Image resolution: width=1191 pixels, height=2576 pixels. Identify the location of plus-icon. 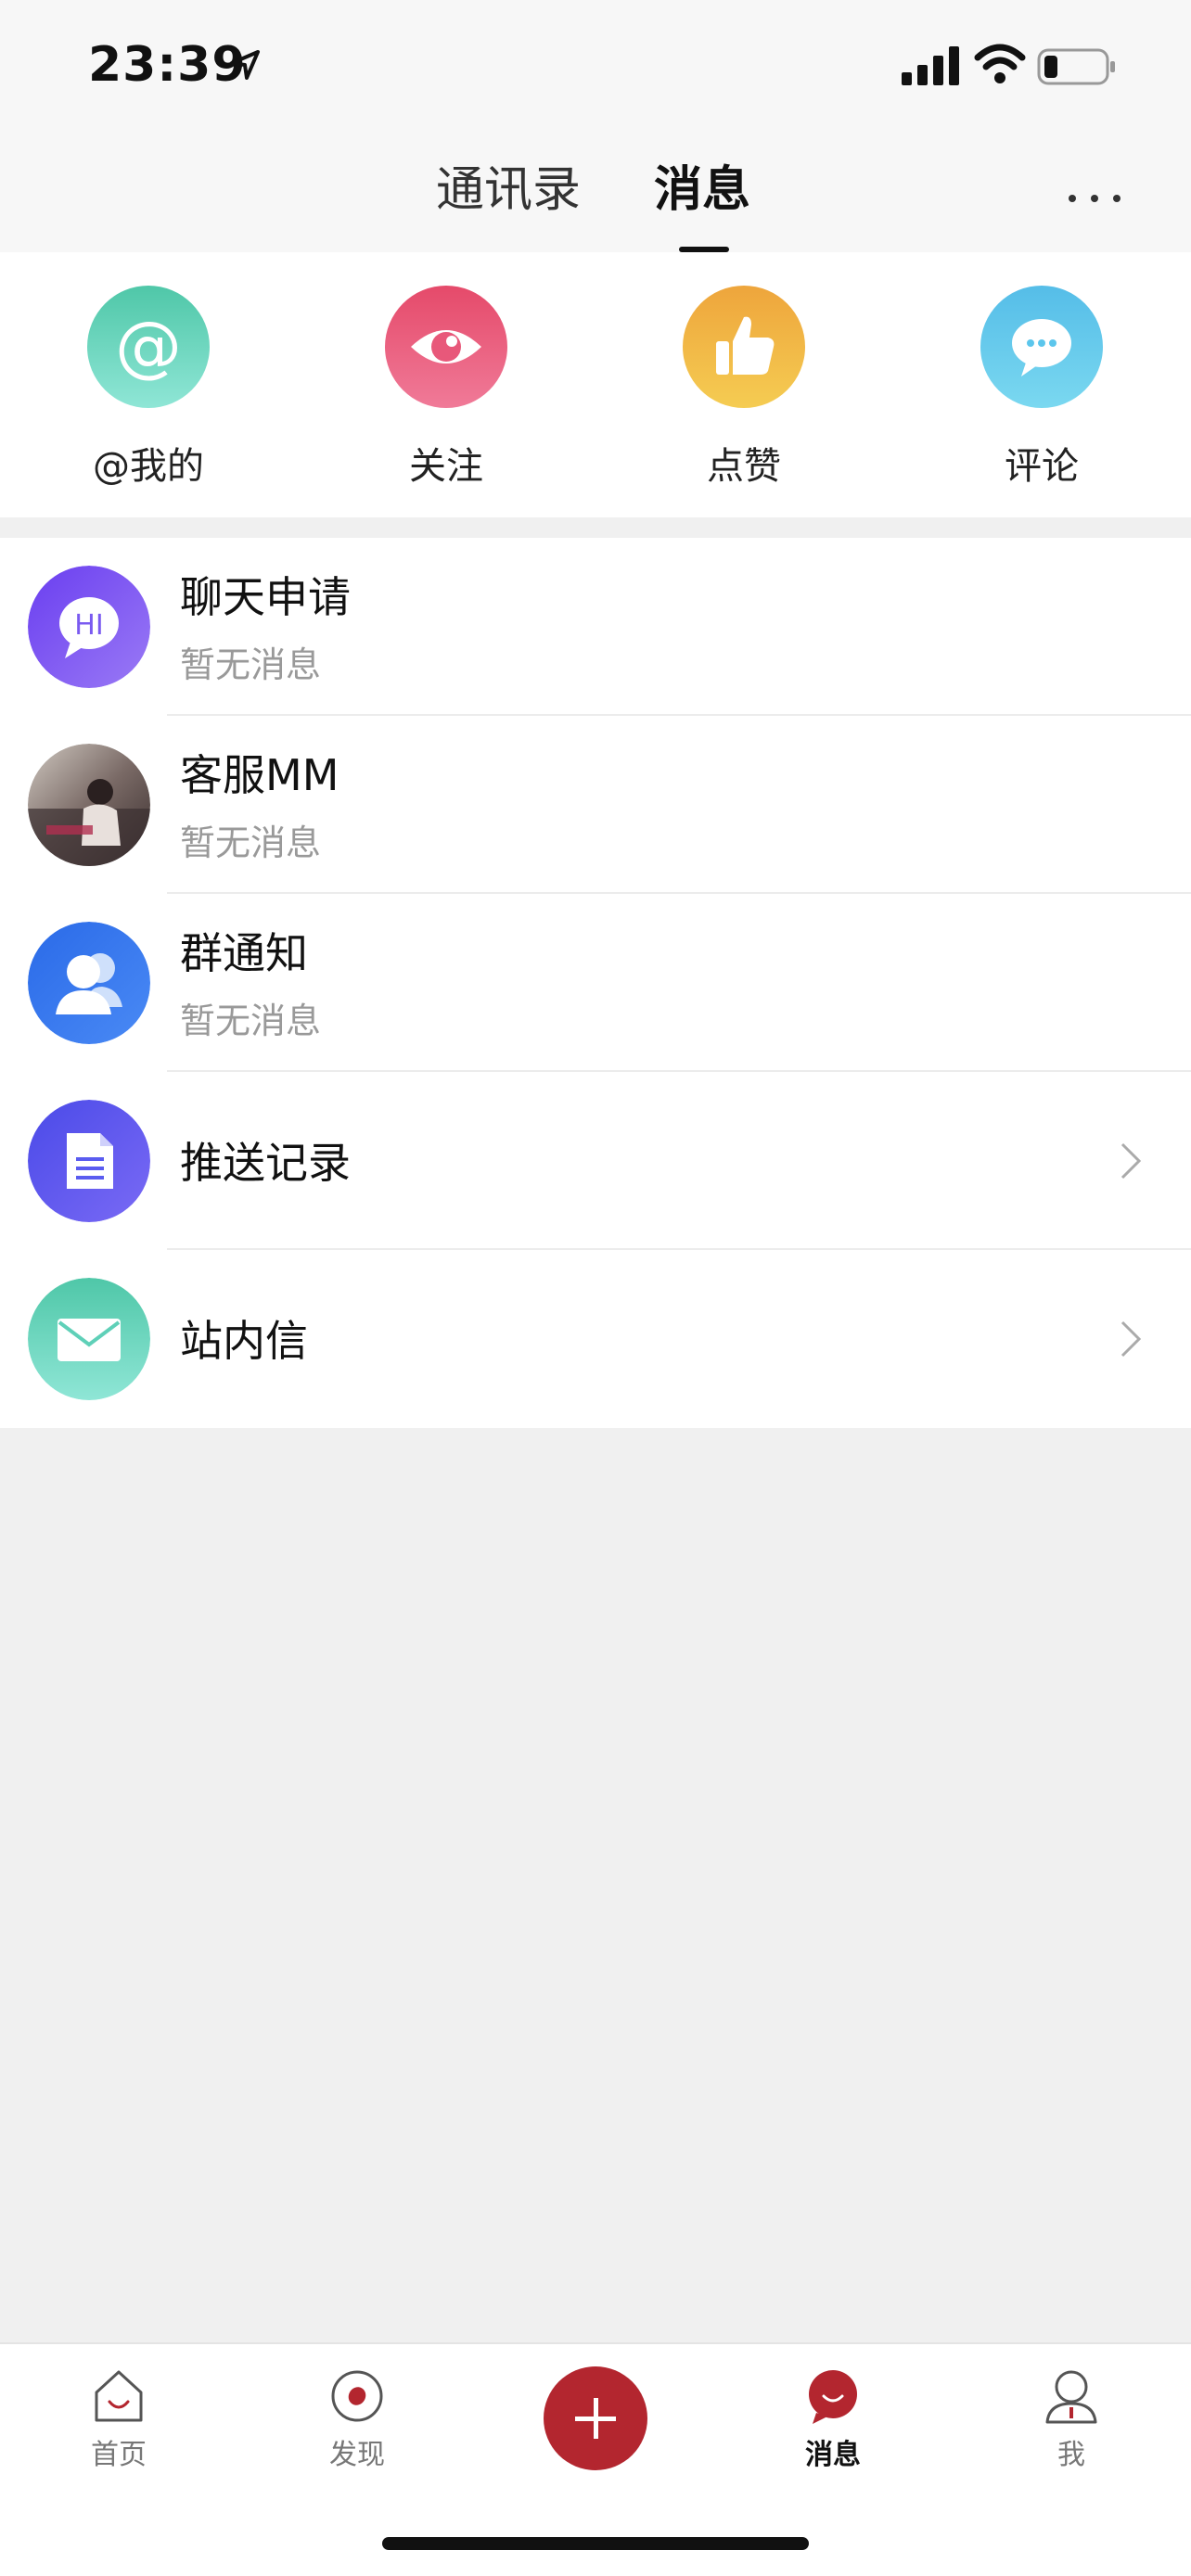
(595, 2419).